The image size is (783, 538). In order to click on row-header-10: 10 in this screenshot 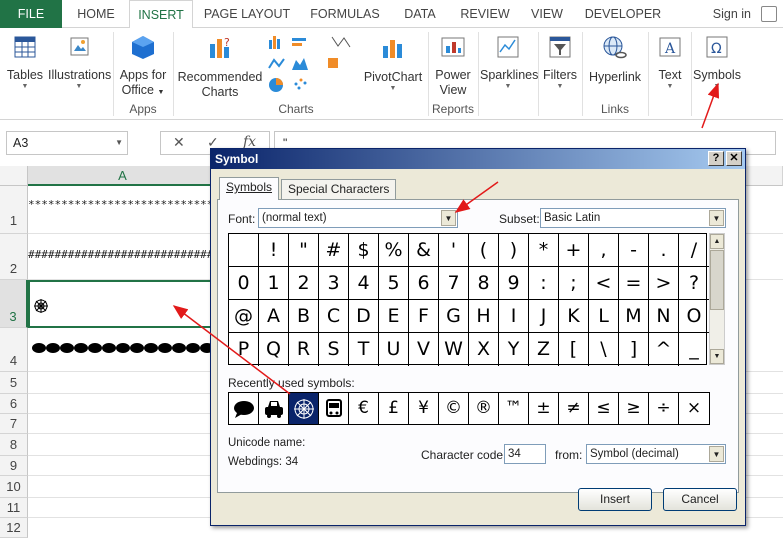, I will do `click(14, 487)`.